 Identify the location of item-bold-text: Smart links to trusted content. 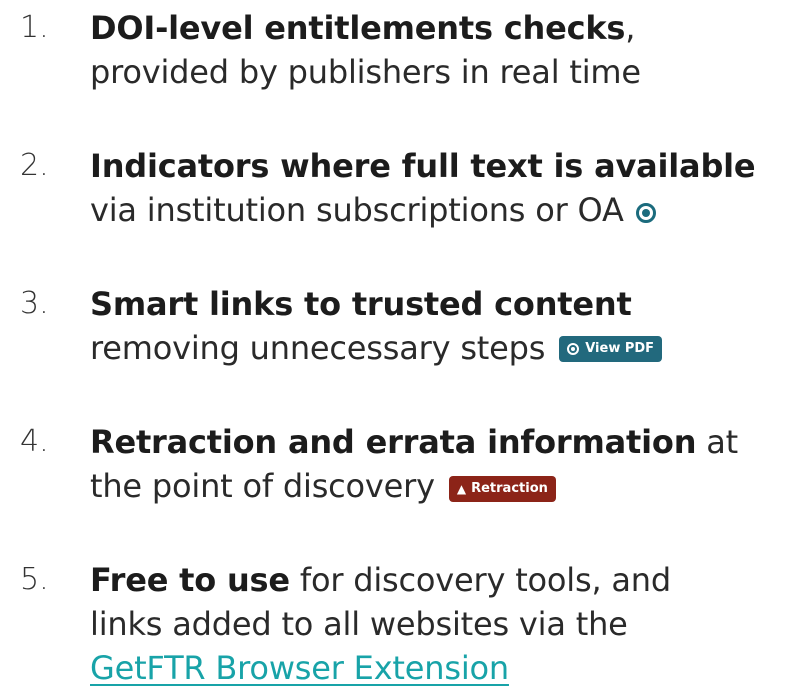
(361, 304).